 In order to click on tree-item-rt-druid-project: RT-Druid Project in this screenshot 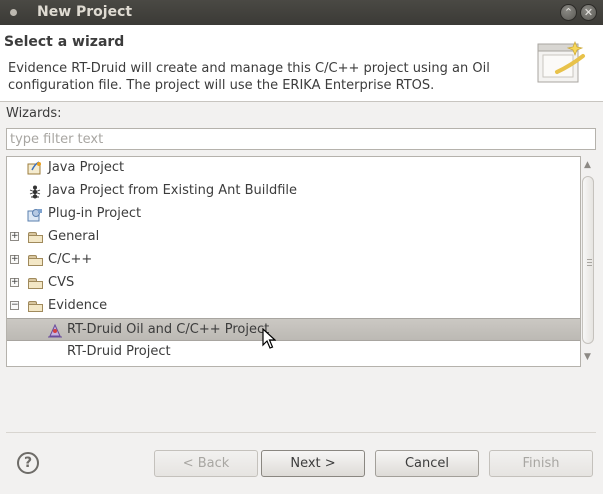, I will do `click(293, 352)`.